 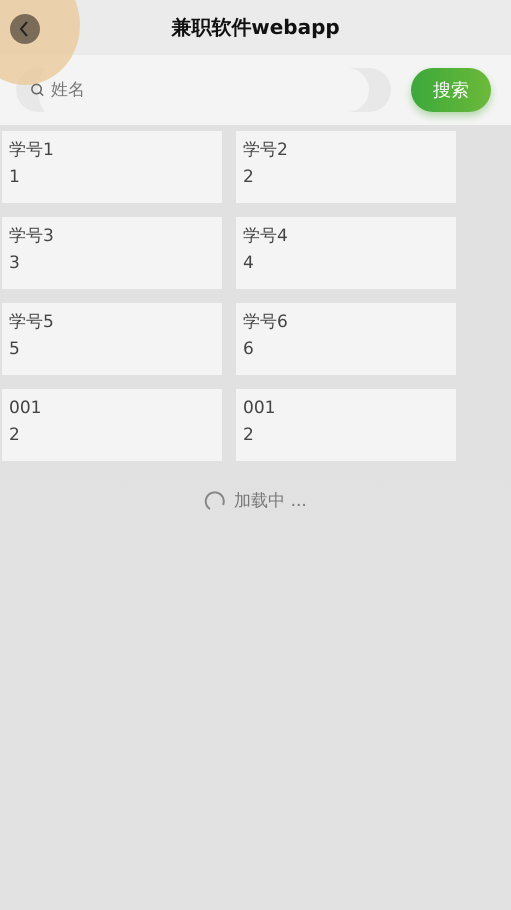 I want to click on card-title: 学号5, so click(x=32, y=322).